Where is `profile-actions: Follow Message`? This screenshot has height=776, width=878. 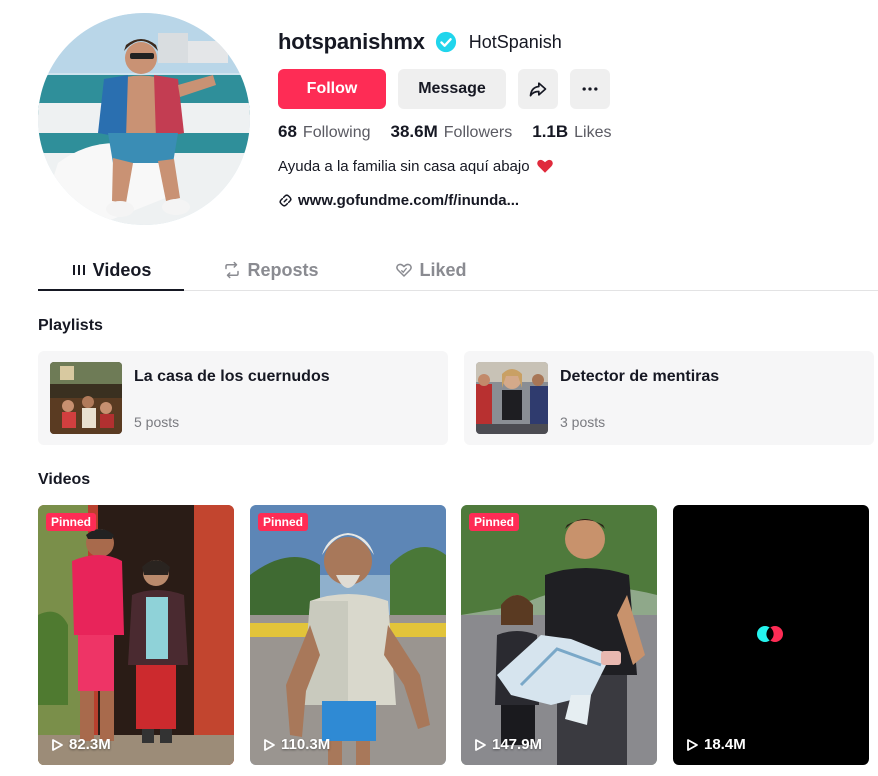 profile-actions: Follow Message is located at coordinates (444, 89).